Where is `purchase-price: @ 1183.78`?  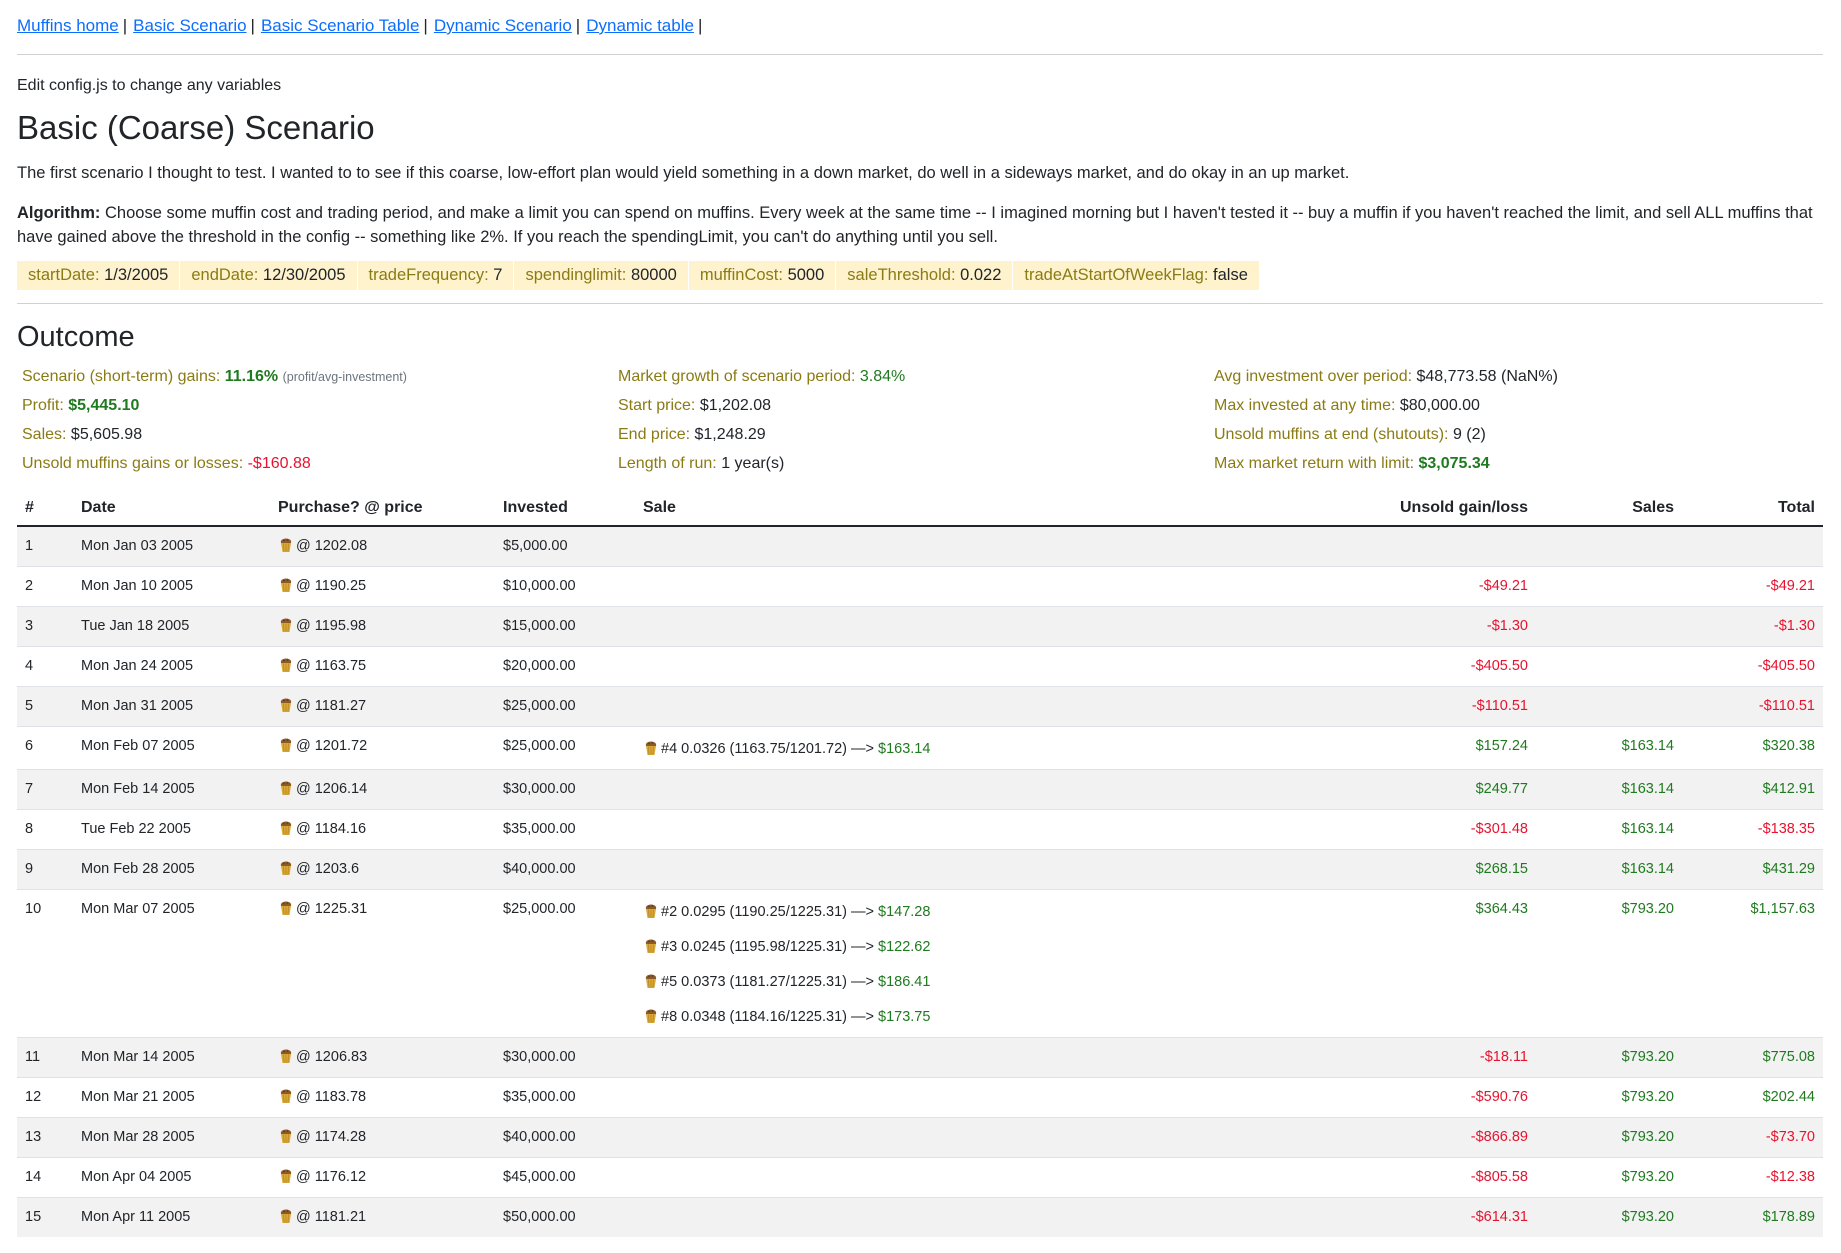 purchase-price: @ 1183.78 is located at coordinates (331, 1097).